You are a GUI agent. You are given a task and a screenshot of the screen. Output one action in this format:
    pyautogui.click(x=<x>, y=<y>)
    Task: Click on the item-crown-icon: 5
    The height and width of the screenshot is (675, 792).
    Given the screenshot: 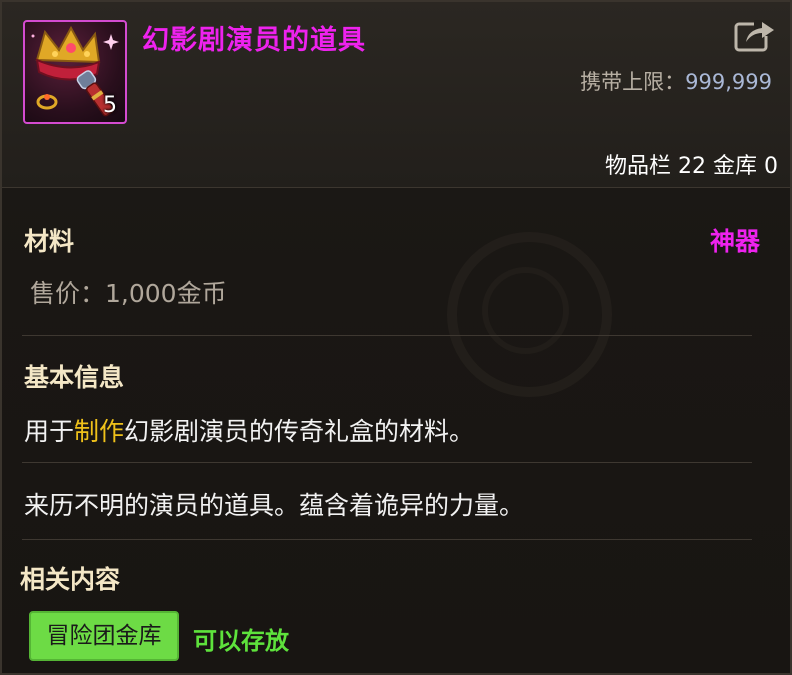 What is the action you would take?
    pyautogui.click(x=75, y=72)
    